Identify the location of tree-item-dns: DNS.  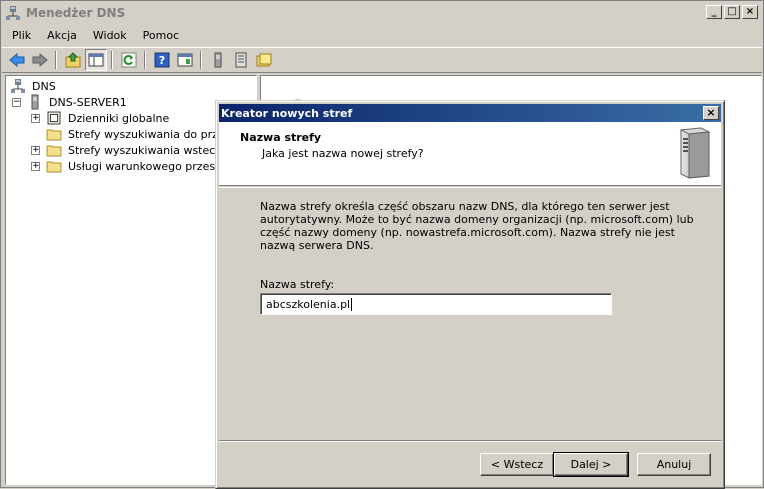
(34, 86).